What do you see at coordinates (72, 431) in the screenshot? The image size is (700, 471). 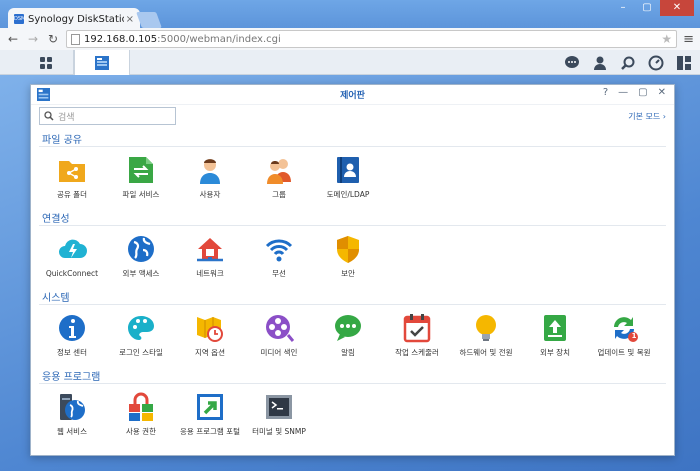 I see `item-label: 웹 서비스` at bounding box center [72, 431].